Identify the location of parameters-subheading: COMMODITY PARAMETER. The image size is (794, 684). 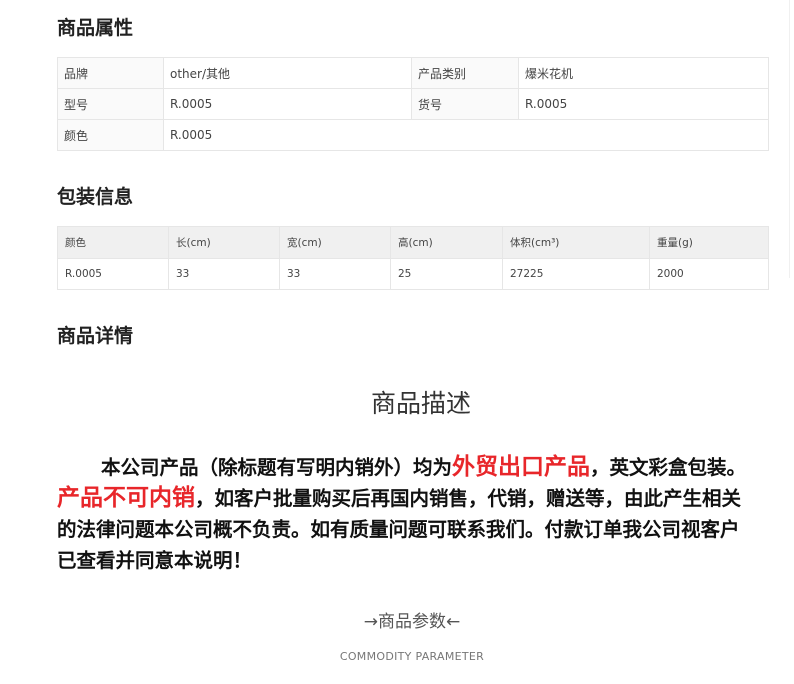
(412, 656).